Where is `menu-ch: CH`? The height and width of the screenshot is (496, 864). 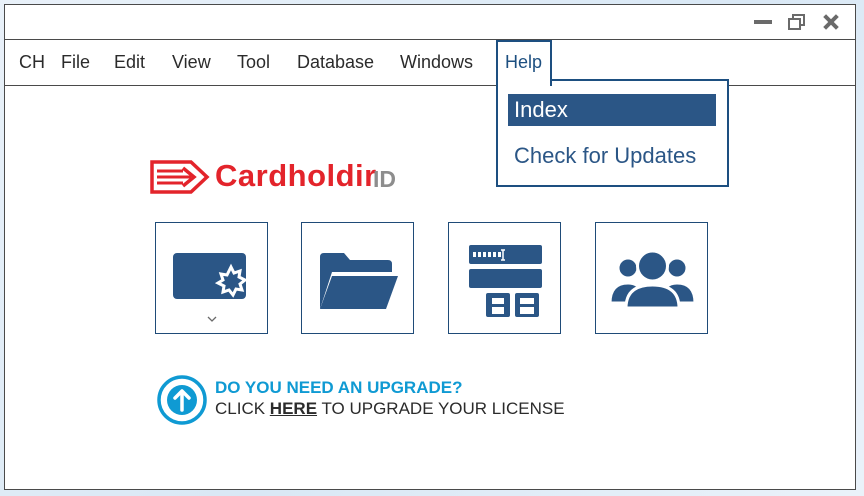
menu-ch: CH is located at coordinates (32, 62).